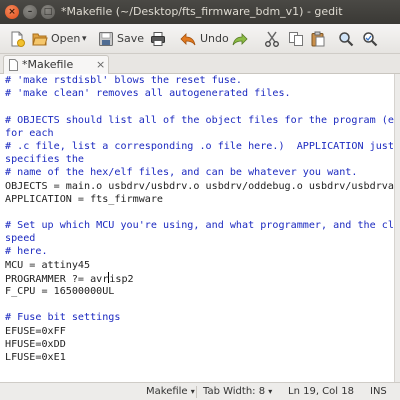 The image size is (400, 400). What do you see at coordinates (63, 318) in the screenshot?
I see `comment-text: # Fuse bit settings` at bounding box center [63, 318].